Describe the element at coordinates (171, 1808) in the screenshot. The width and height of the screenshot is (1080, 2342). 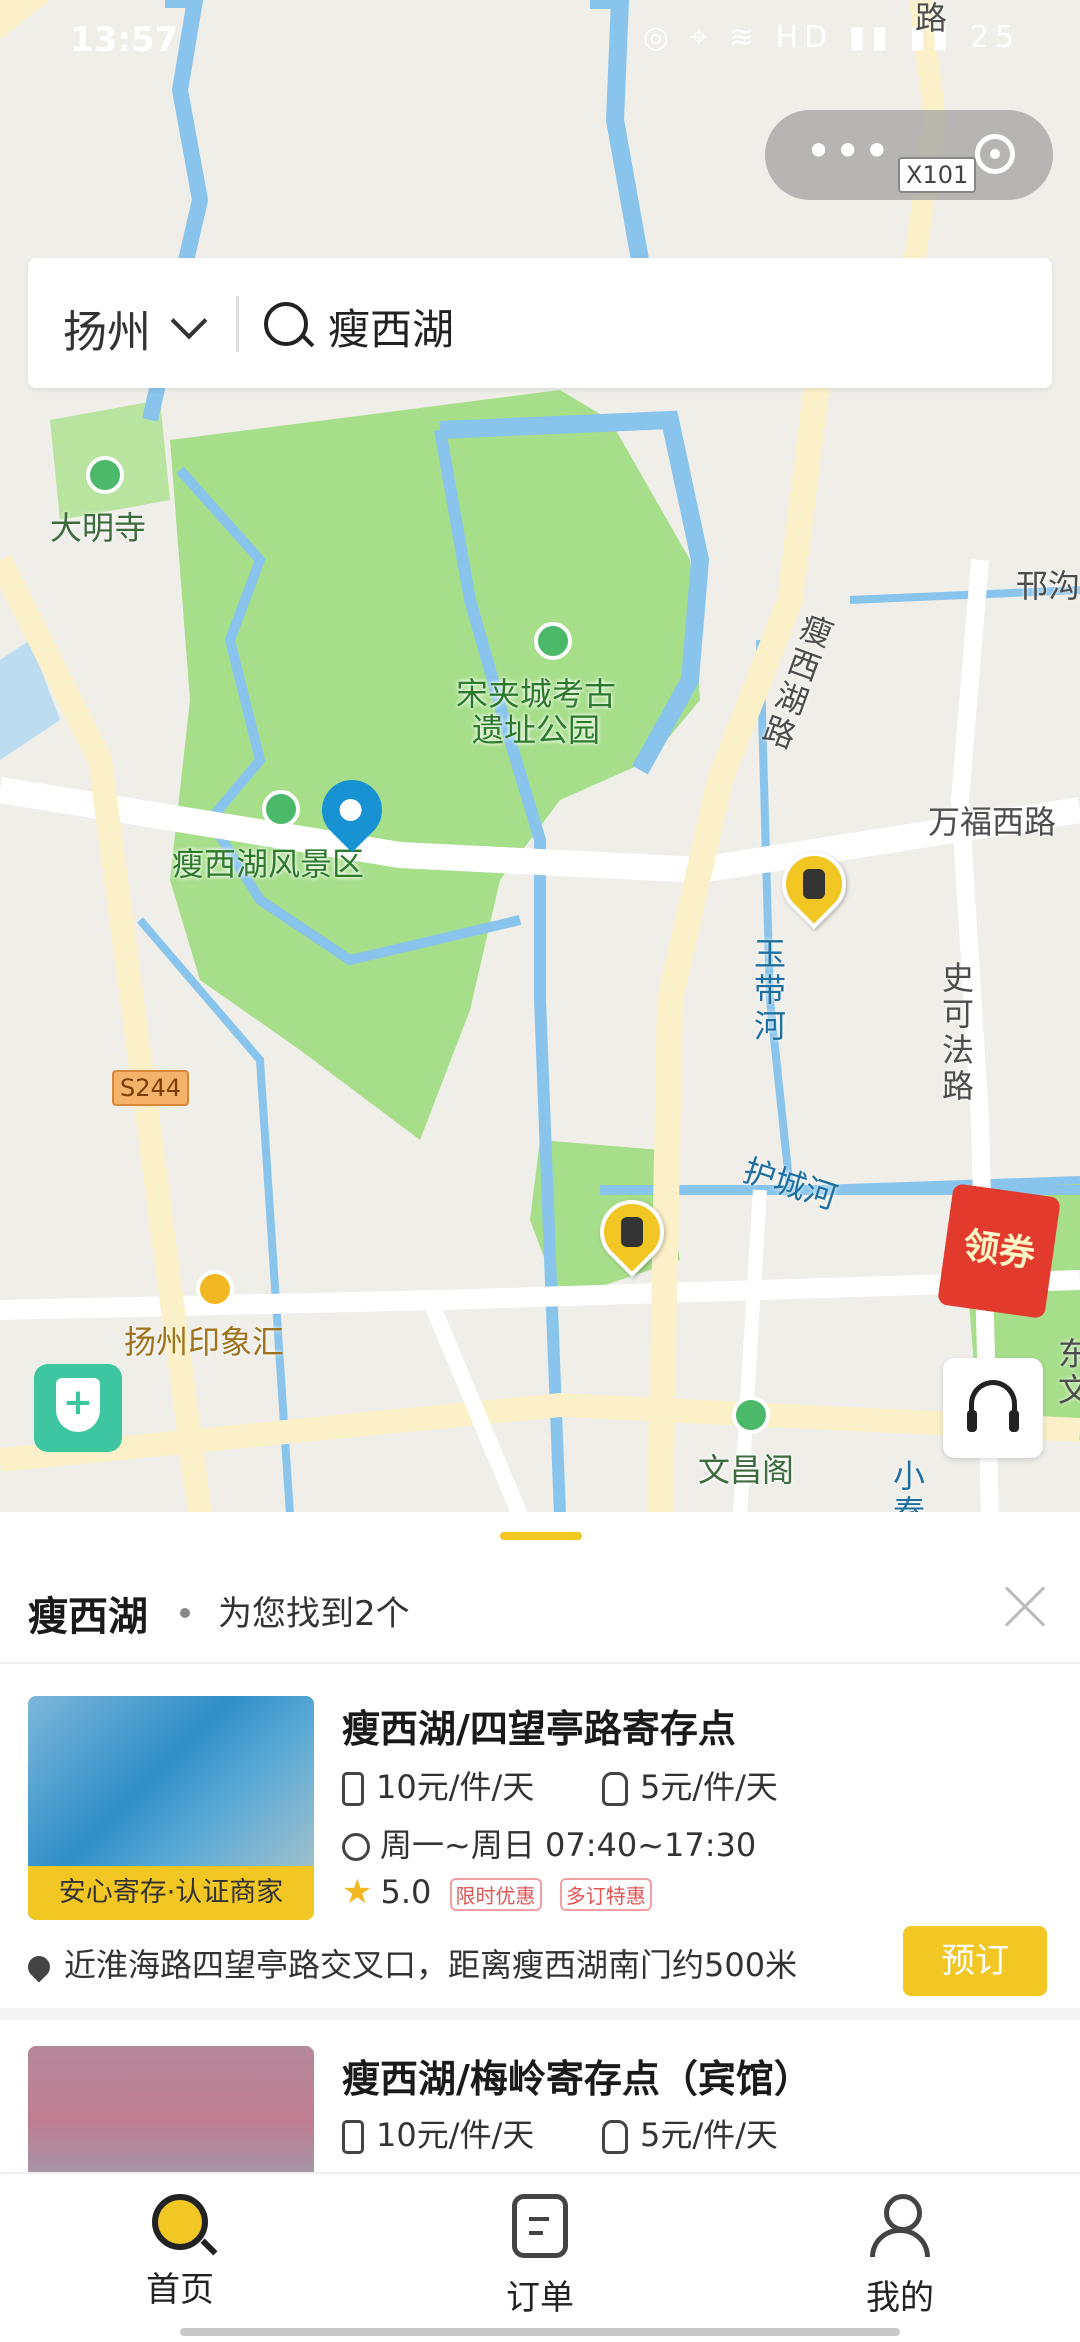
I see `store-photo: 安心寄存·认证商家` at that location.